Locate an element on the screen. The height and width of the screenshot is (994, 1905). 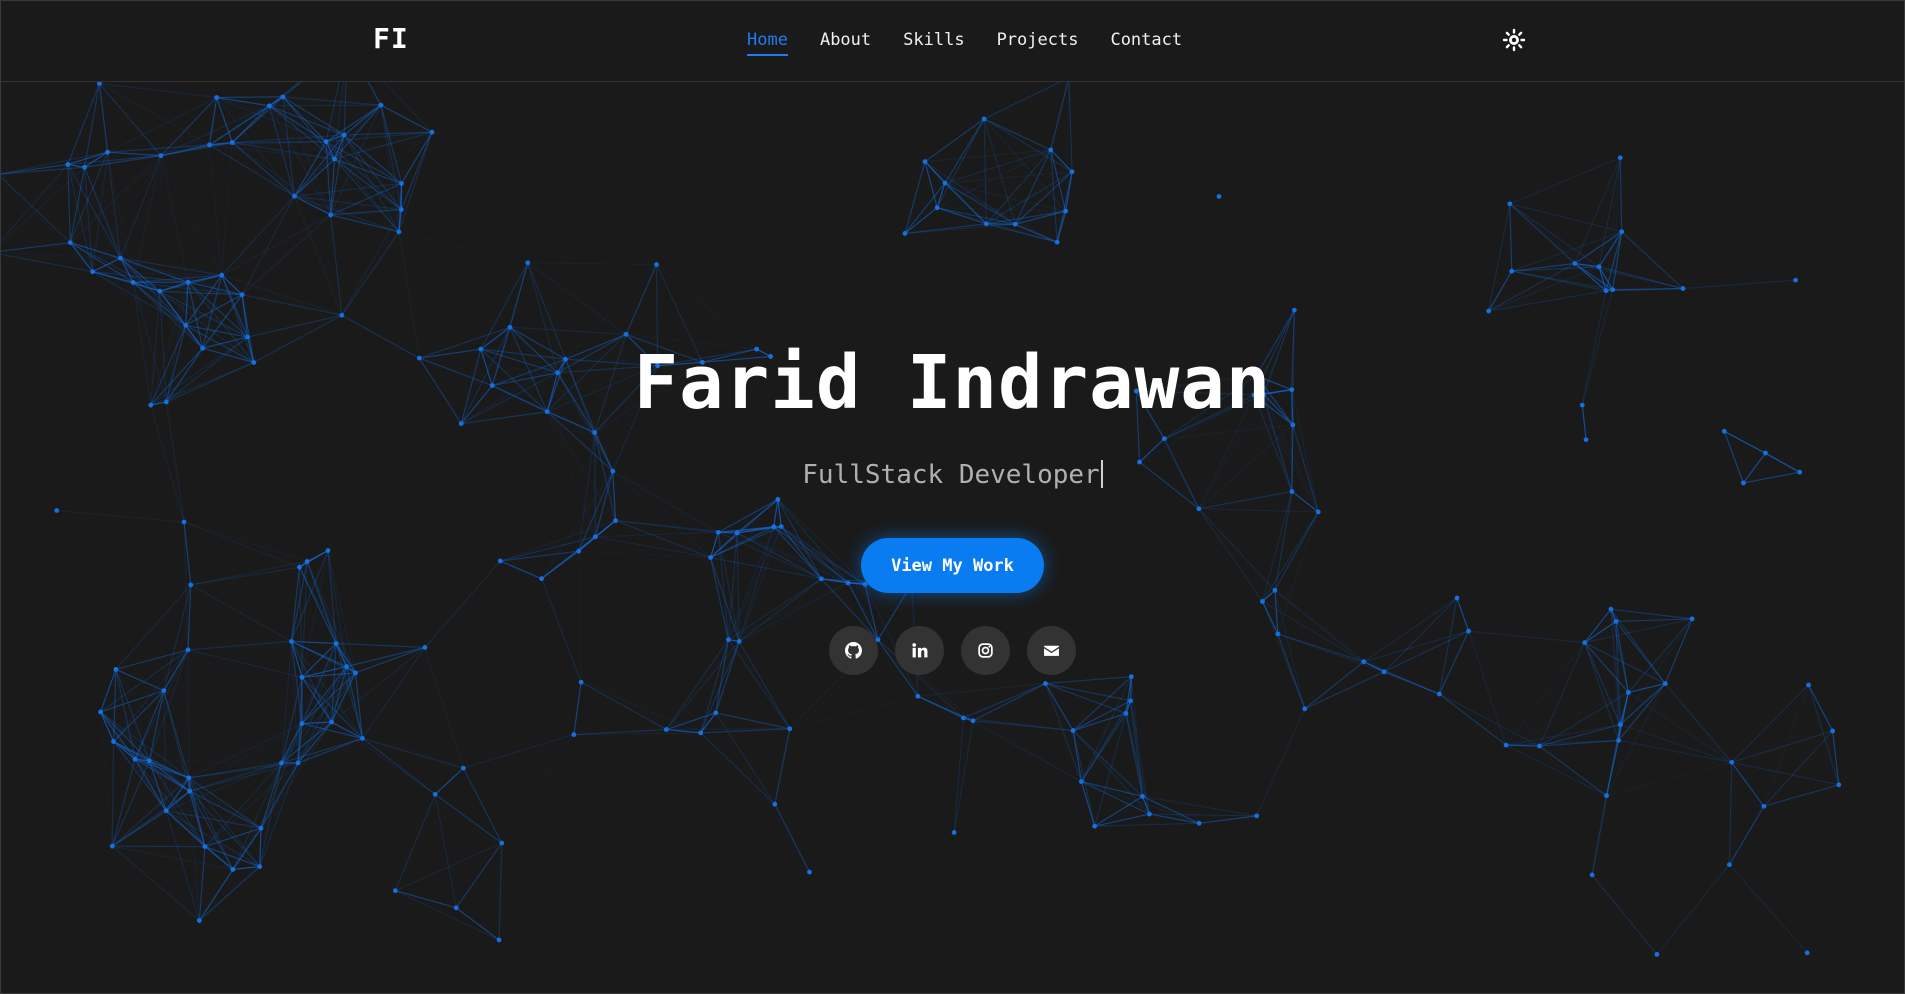
linkedin-link is located at coordinates (919, 650).